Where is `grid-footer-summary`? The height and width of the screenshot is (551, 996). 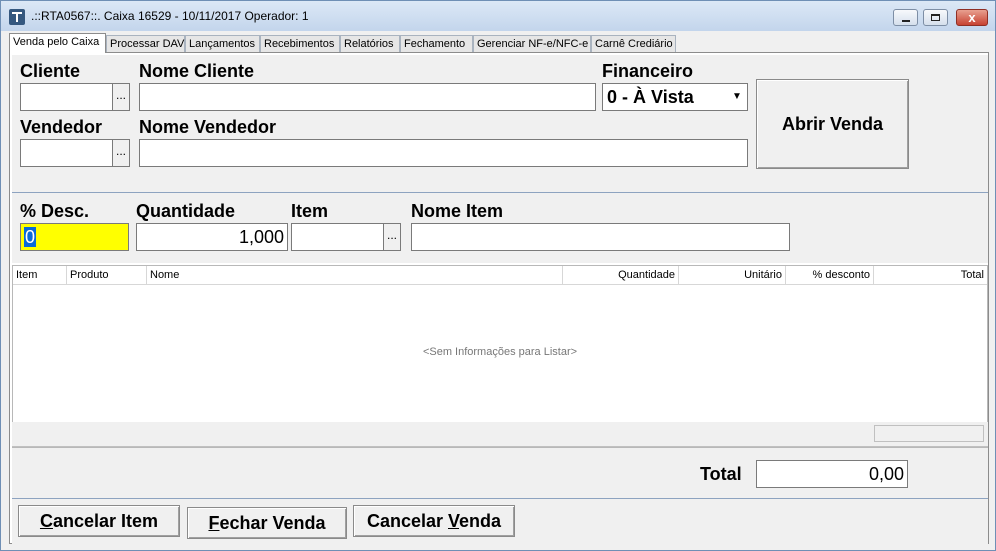 grid-footer-summary is located at coordinates (929, 433).